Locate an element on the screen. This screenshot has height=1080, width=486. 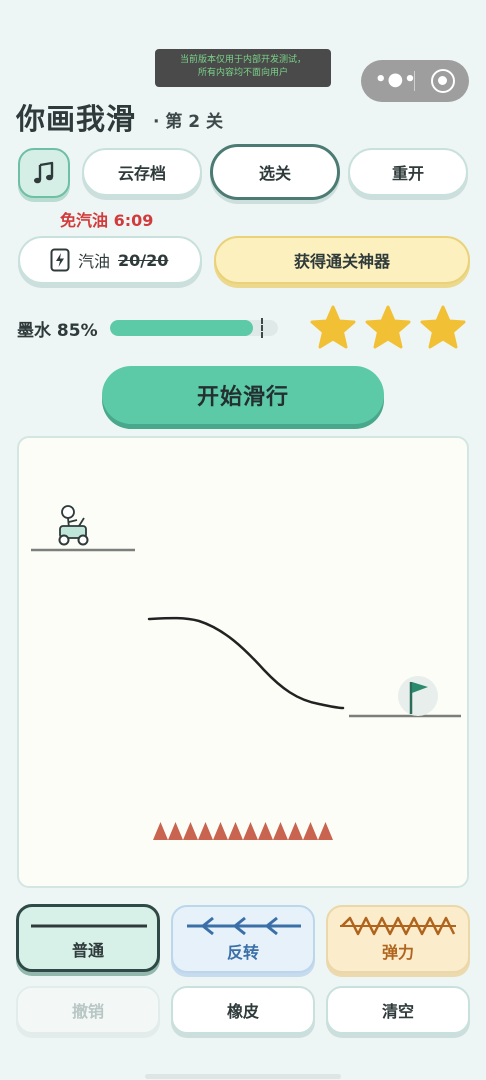
dev-notice-line1: 当前版本仅用于内部开发测试， is located at coordinates (242, 60).